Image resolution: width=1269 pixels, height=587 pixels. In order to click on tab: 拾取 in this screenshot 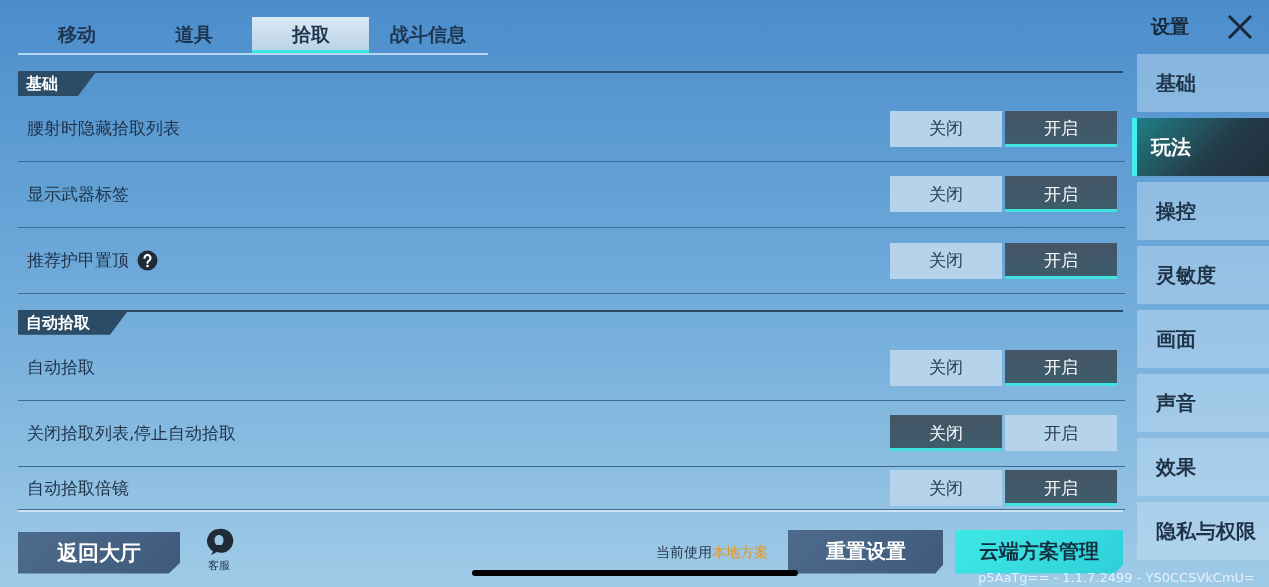, I will do `click(310, 35)`.